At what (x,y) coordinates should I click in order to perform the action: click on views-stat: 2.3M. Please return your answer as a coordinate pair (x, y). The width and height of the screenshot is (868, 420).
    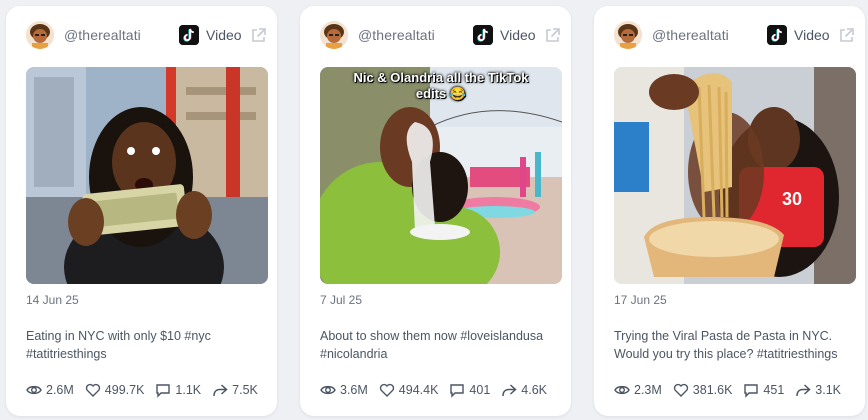
    Looking at the image, I should click on (638, 390).